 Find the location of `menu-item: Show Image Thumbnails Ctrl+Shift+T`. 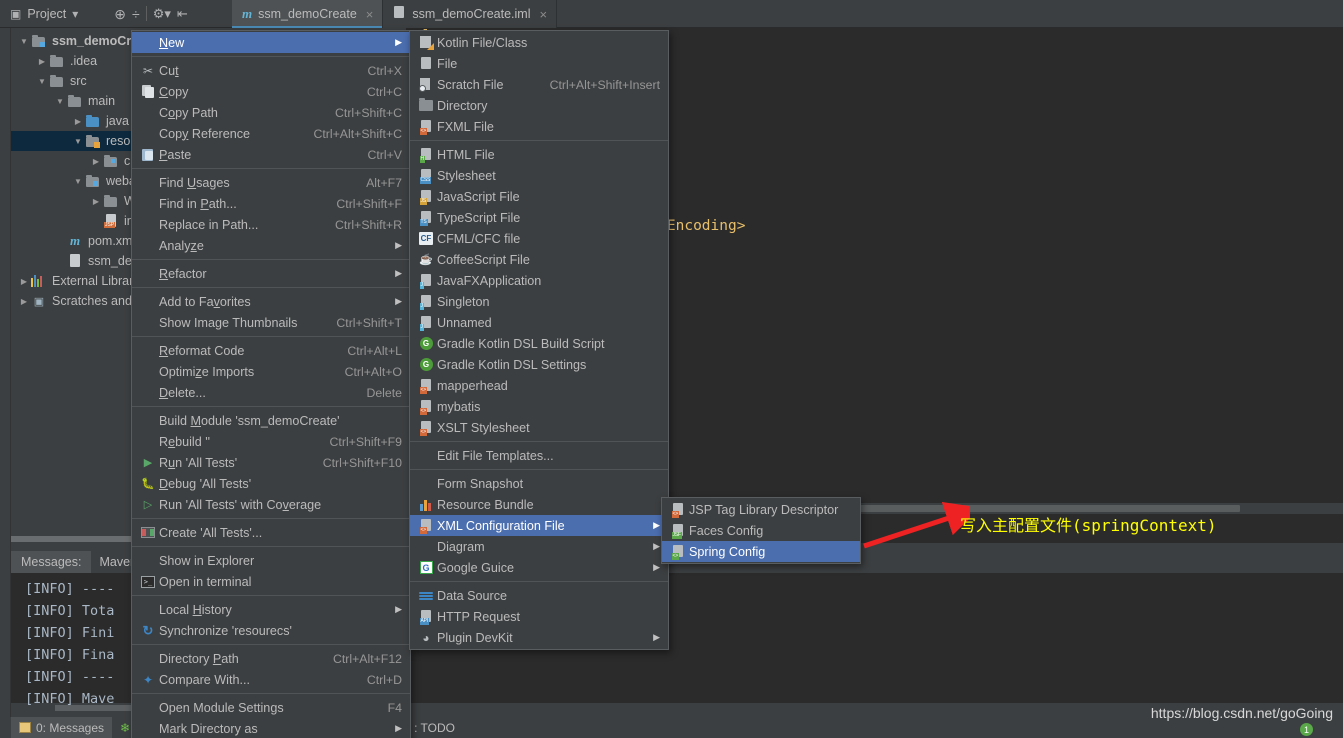

menu-item: Show Image Thumbnails Ctrl+Shift+T is located at coordinates (271, 322).